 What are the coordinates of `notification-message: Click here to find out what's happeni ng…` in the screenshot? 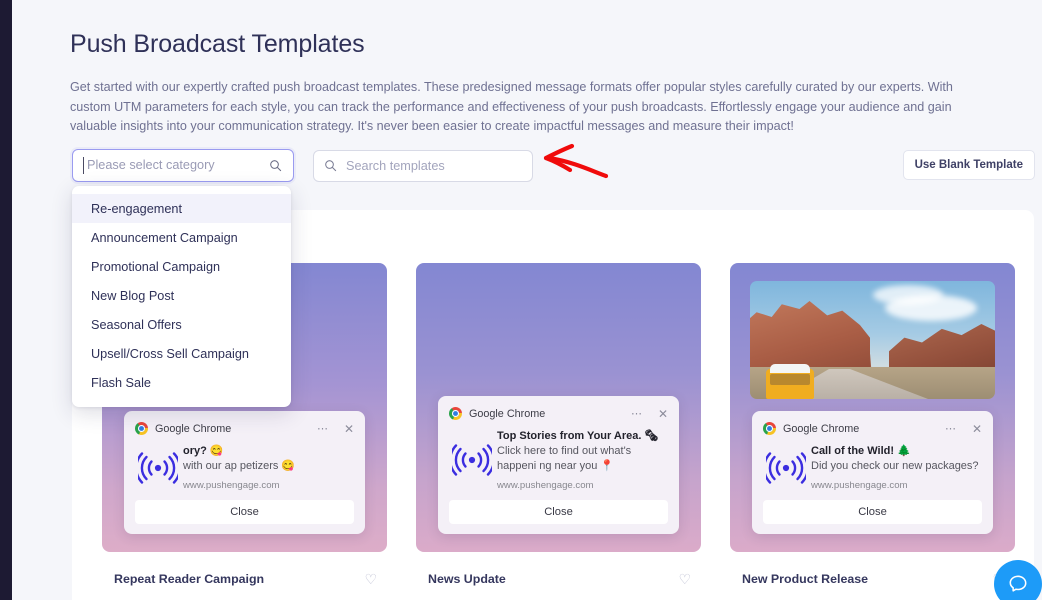 It's located at (564, 458).